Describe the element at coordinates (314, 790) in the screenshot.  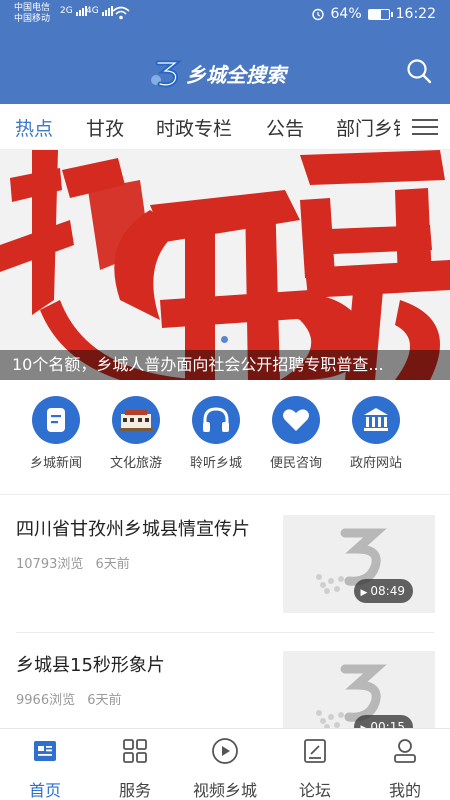
I see `nav-label: 论坛` at that location.